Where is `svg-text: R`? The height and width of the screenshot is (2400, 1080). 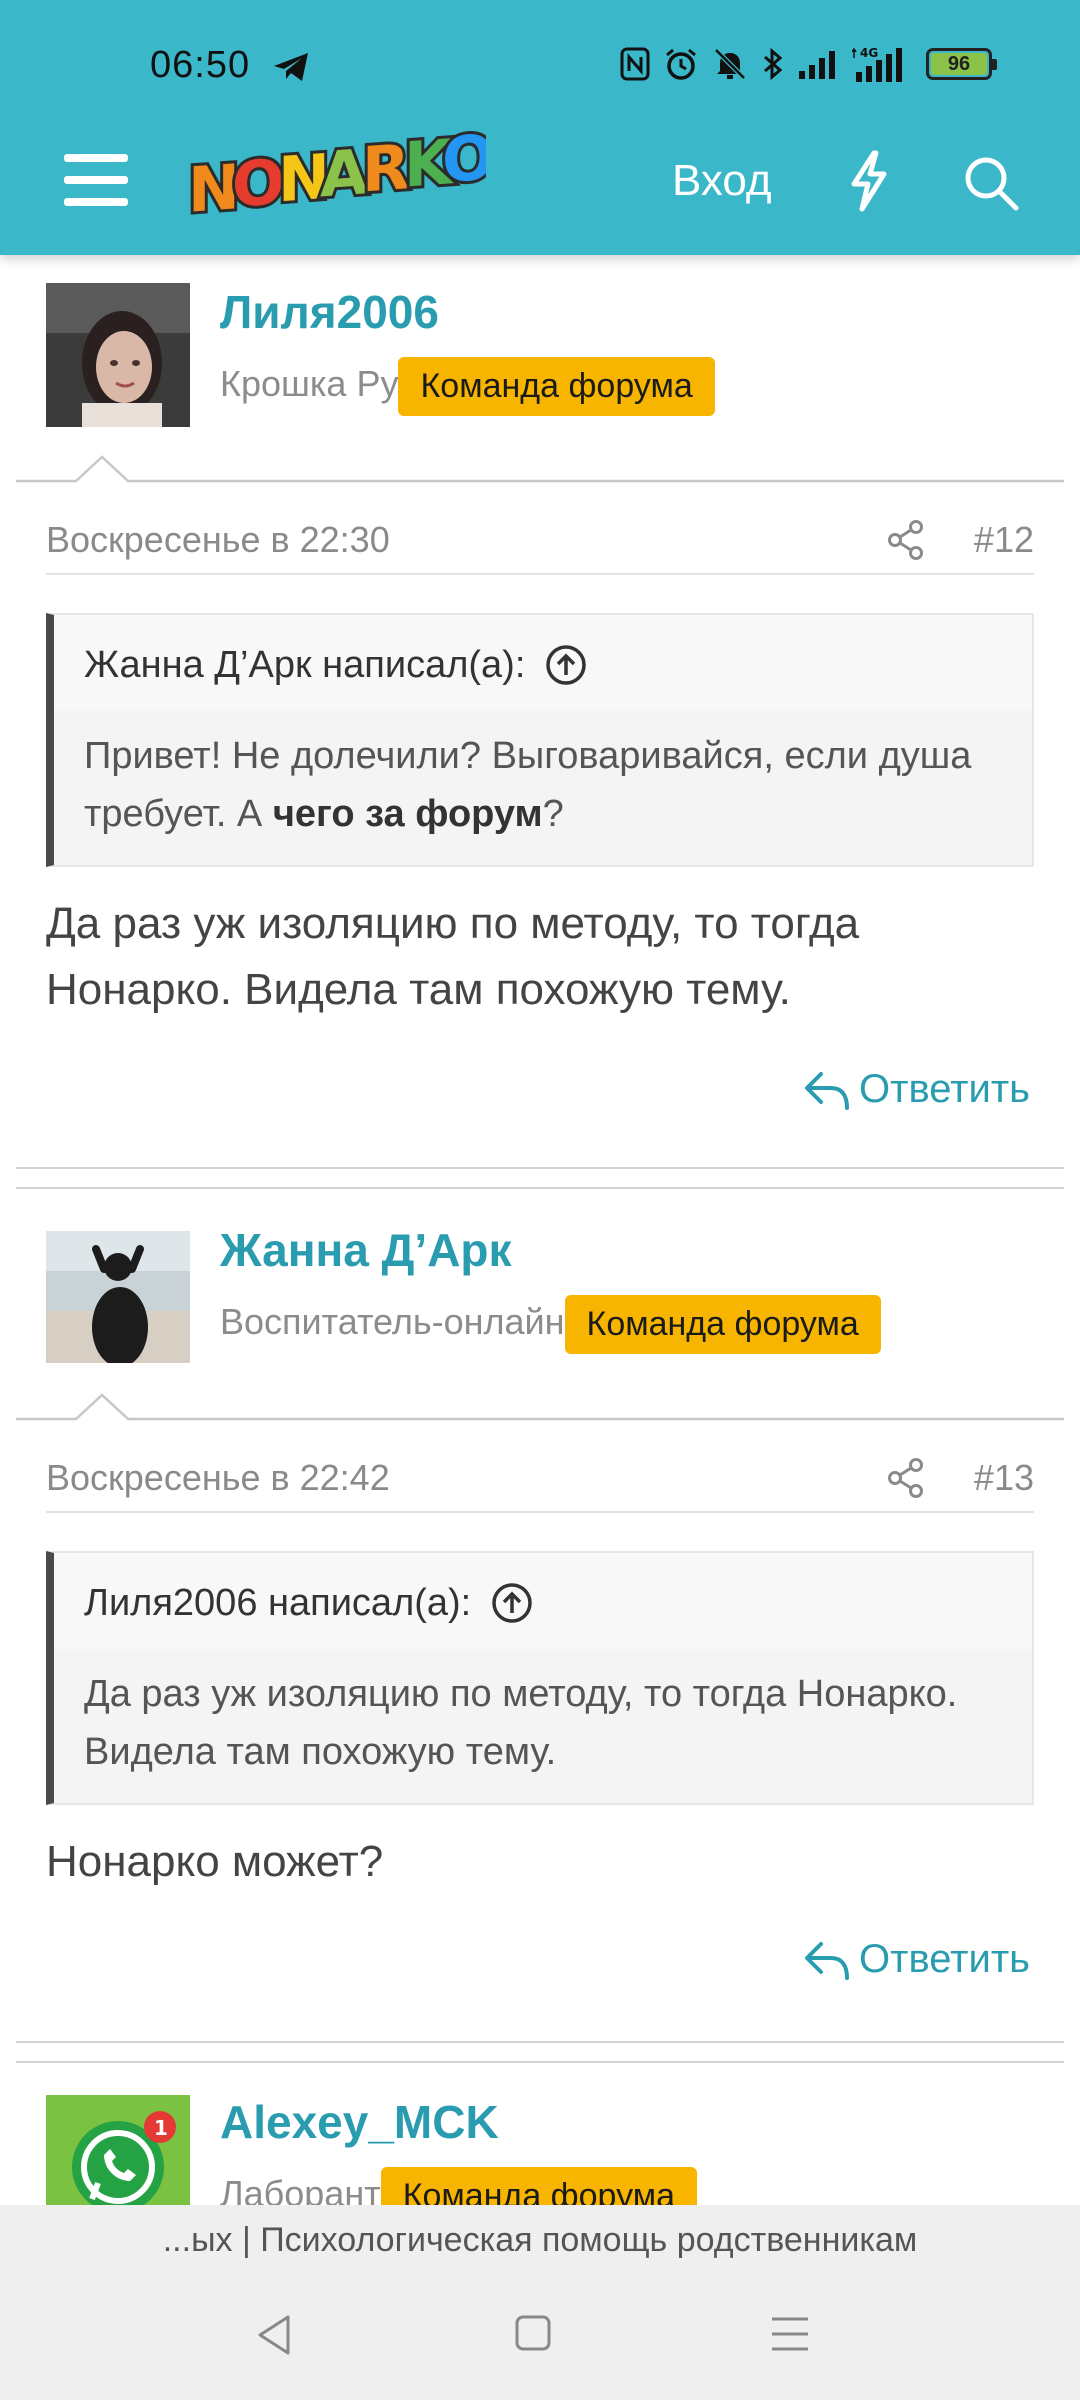 svg-text: R is located at coordinates (386, 168).